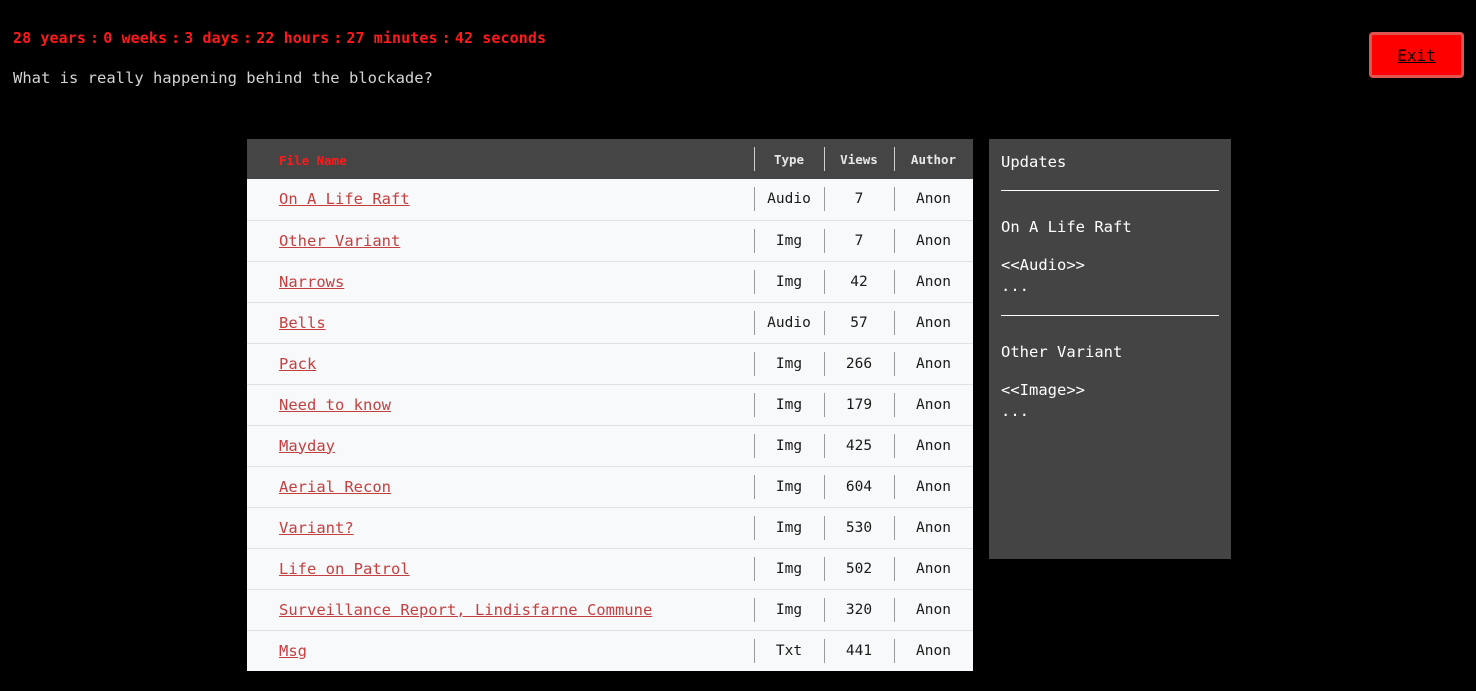 The height and width of the screenshot is (691, 1476). Describe the element at coordinates (1043, 390) in the screenshot. I see `update-item-type: <<Image>>` at that location.